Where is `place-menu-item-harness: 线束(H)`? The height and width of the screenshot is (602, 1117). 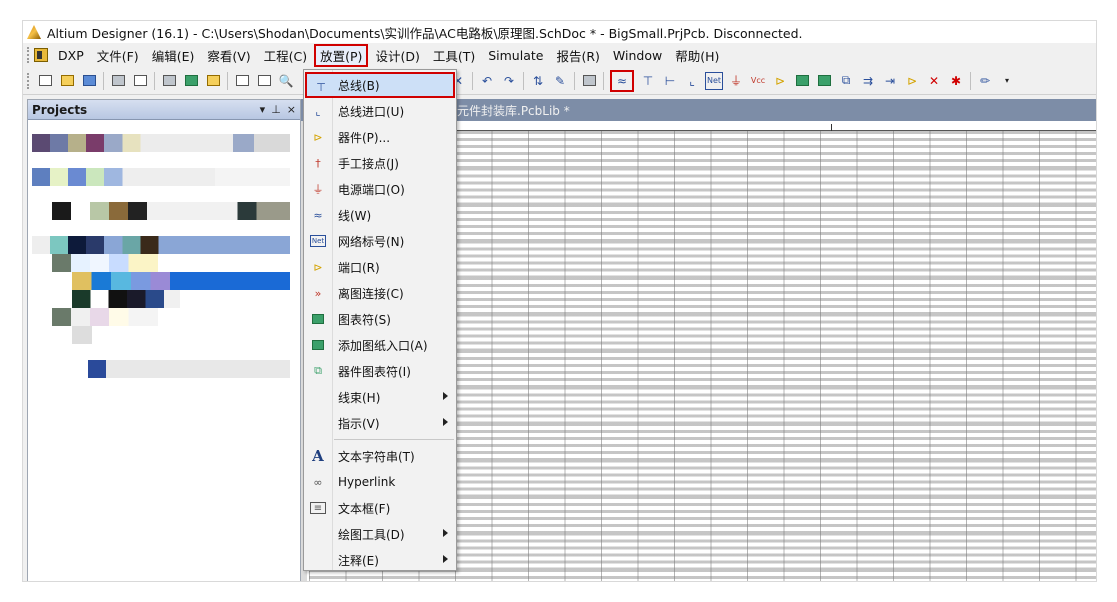 place-menu-item-harness: 线束(H) is located at coordinates (380, 397).